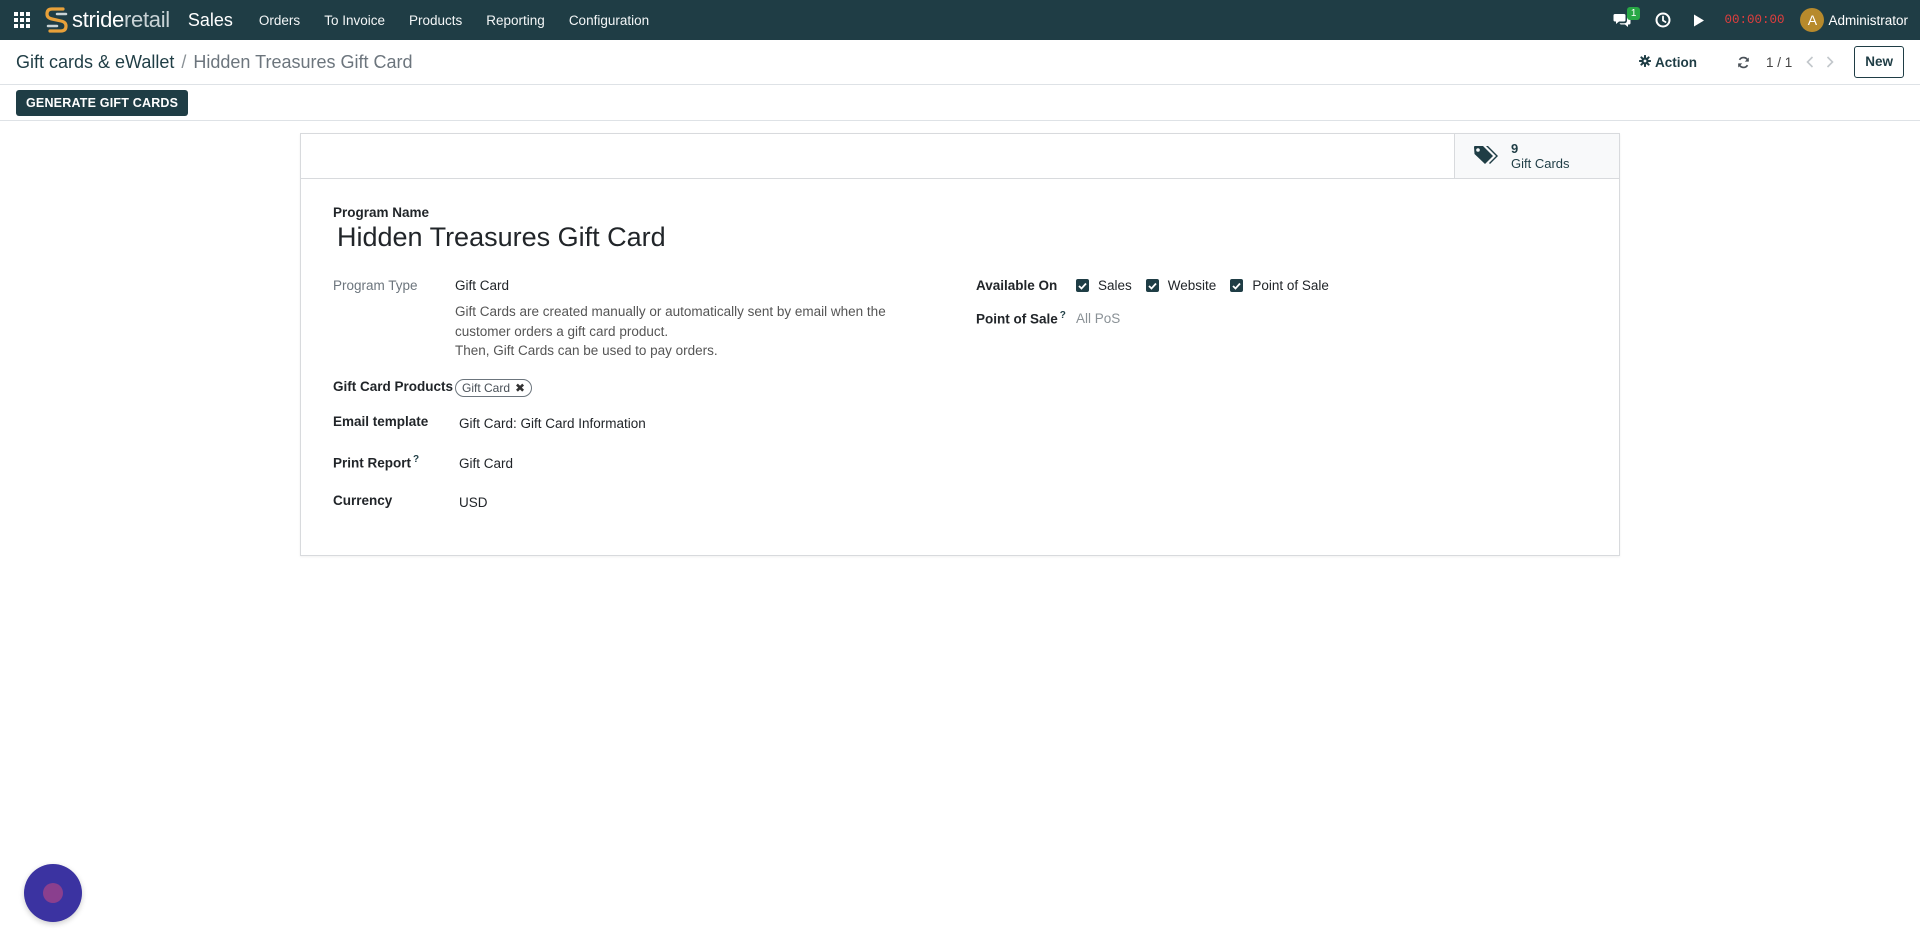 The image size is (1920, 945). I want to click on activities-button, so click(1663, 20).